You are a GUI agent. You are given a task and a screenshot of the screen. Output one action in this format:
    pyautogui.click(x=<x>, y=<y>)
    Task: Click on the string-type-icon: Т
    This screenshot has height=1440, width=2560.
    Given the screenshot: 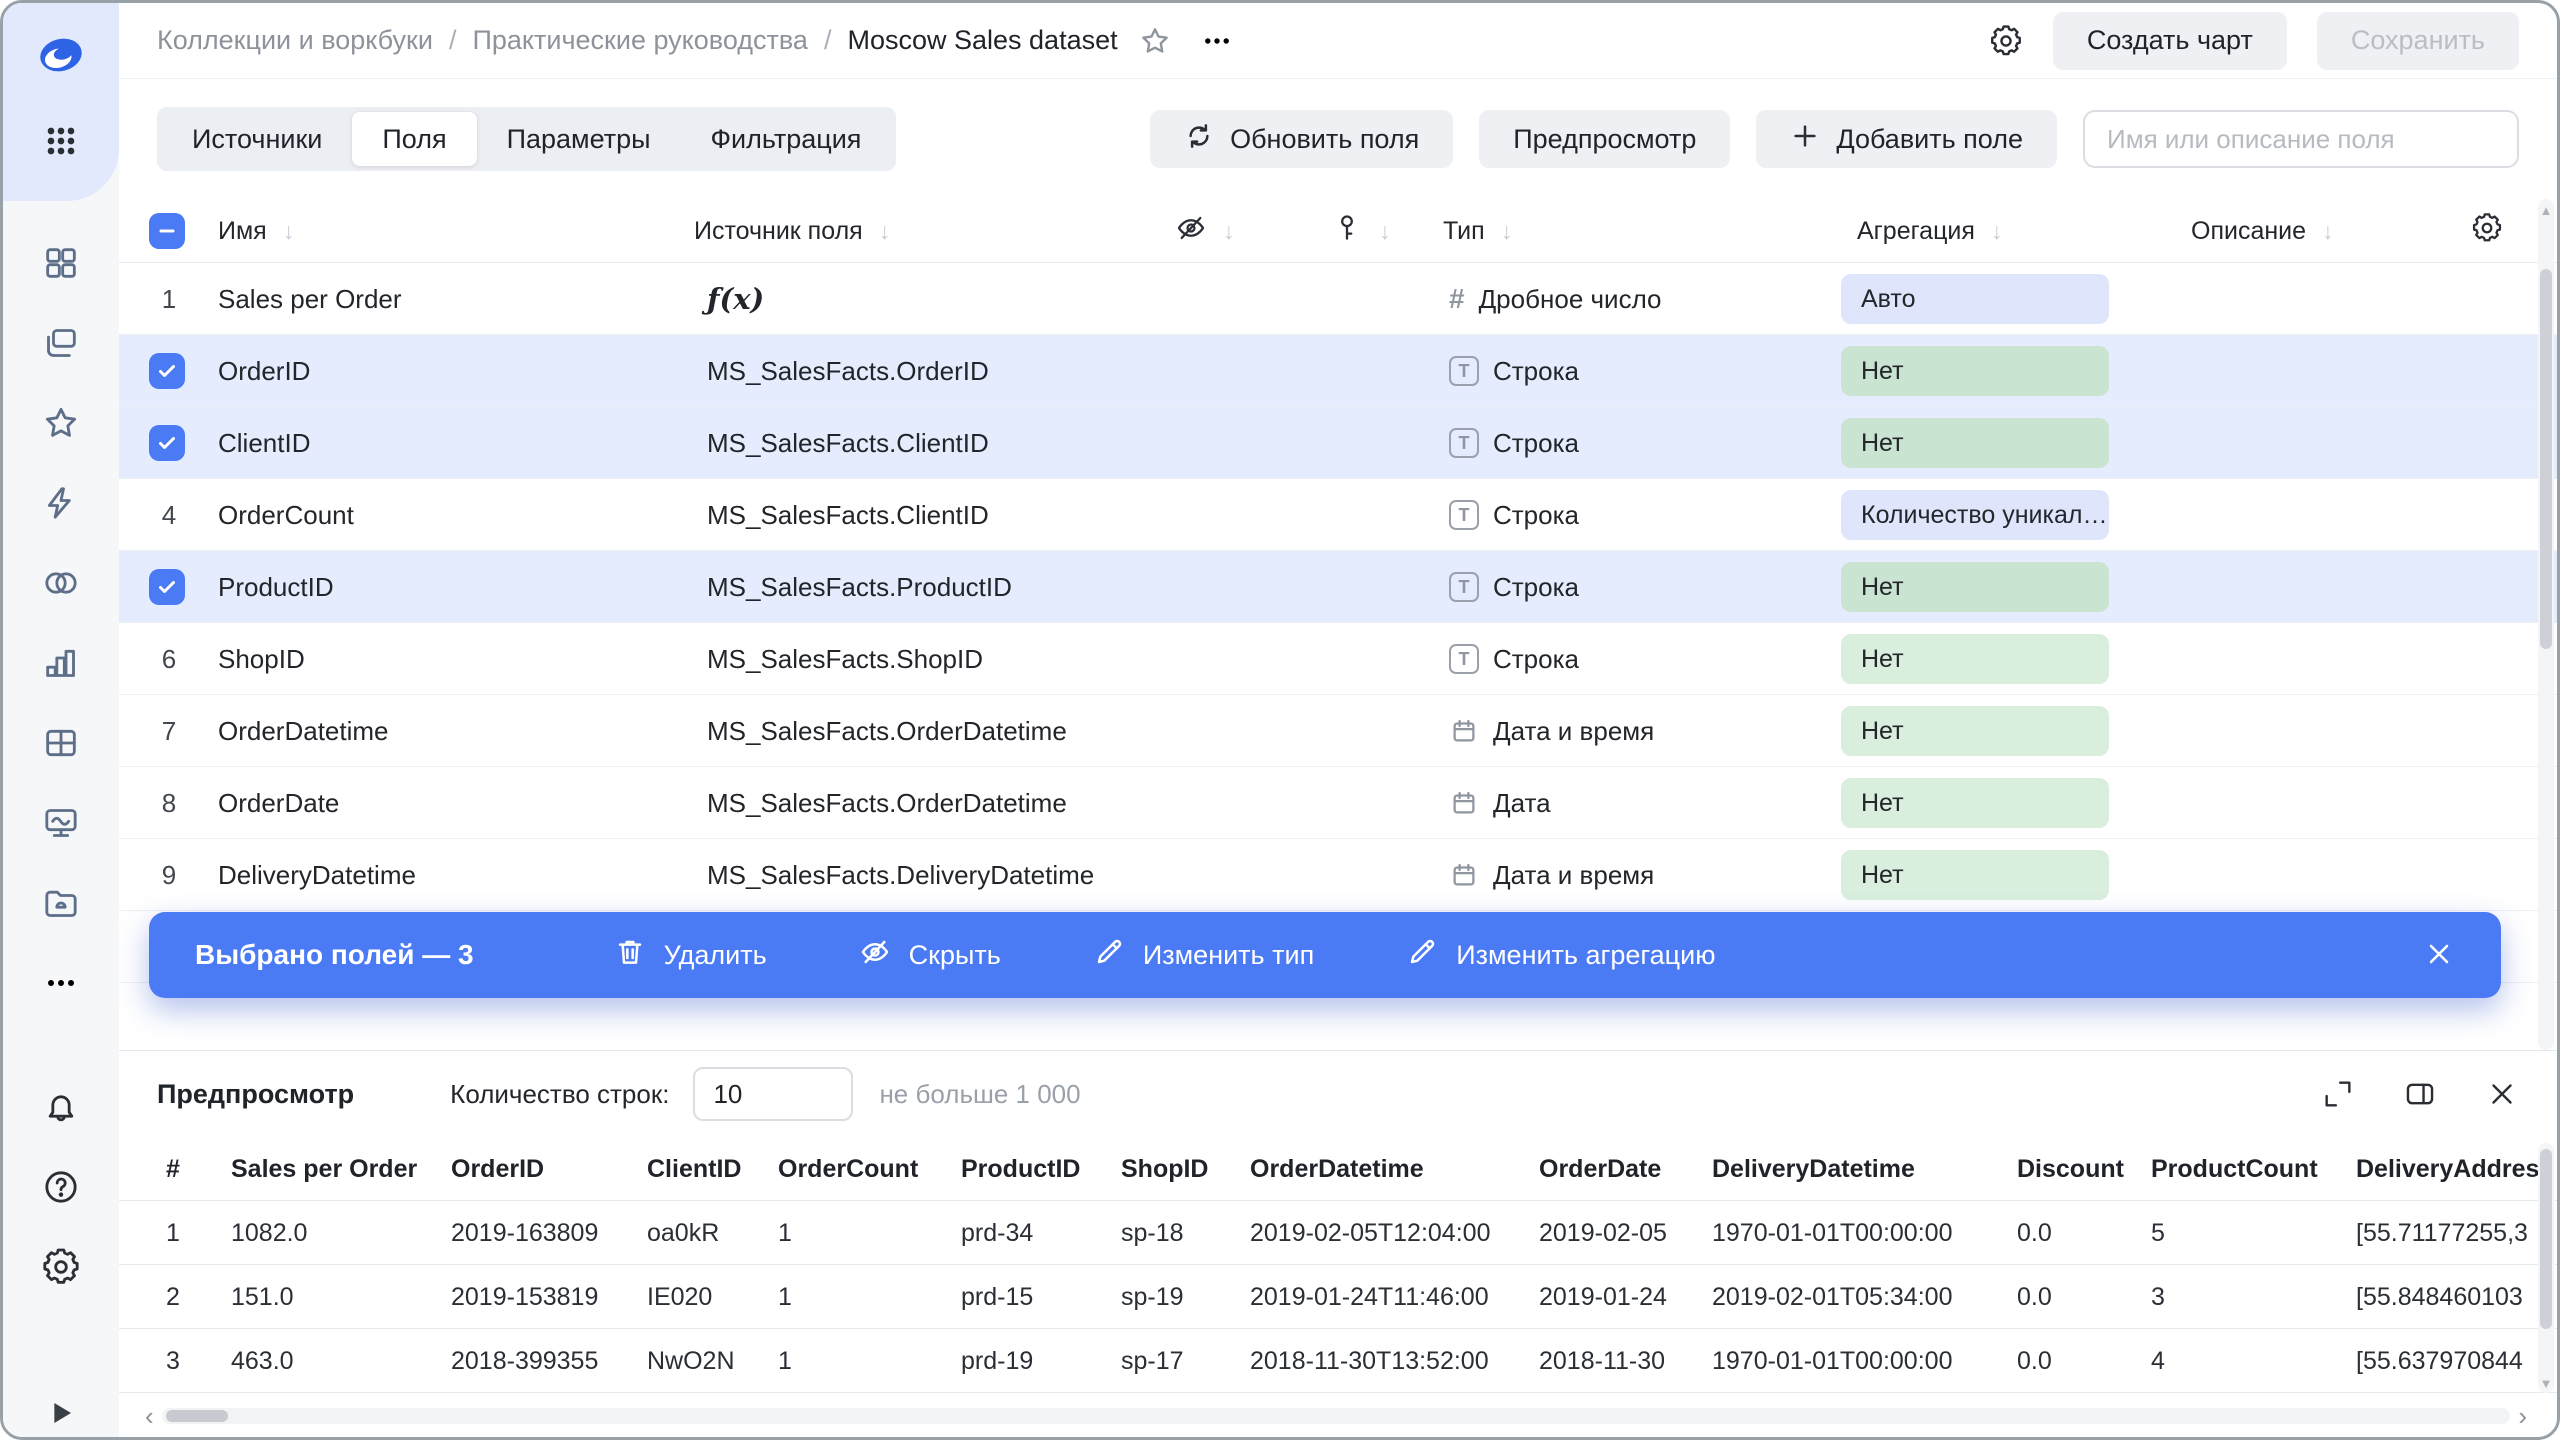 What is the action you would take?
    pyautogui.click(x=1464, y=371)
    